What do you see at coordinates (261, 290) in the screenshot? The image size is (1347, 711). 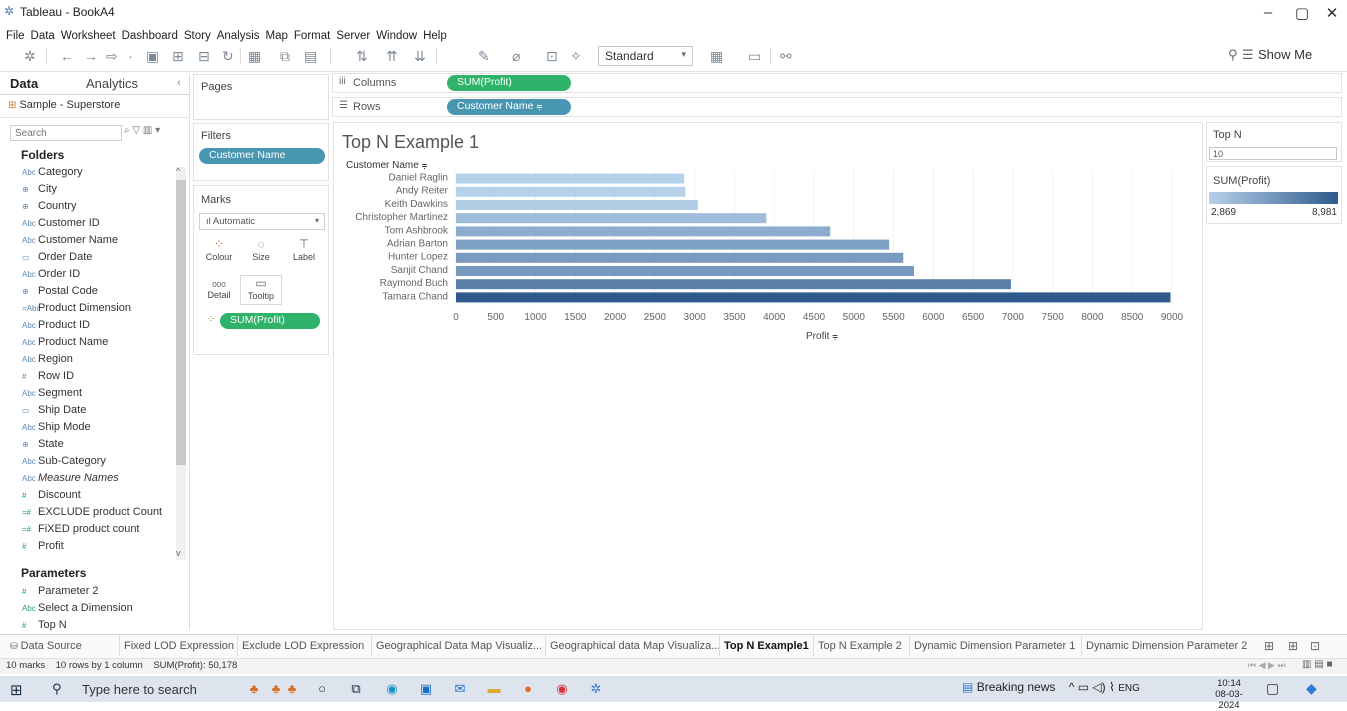 I see `tooltip-button: ▭ Tooltip` at bounding box center [261, 290].